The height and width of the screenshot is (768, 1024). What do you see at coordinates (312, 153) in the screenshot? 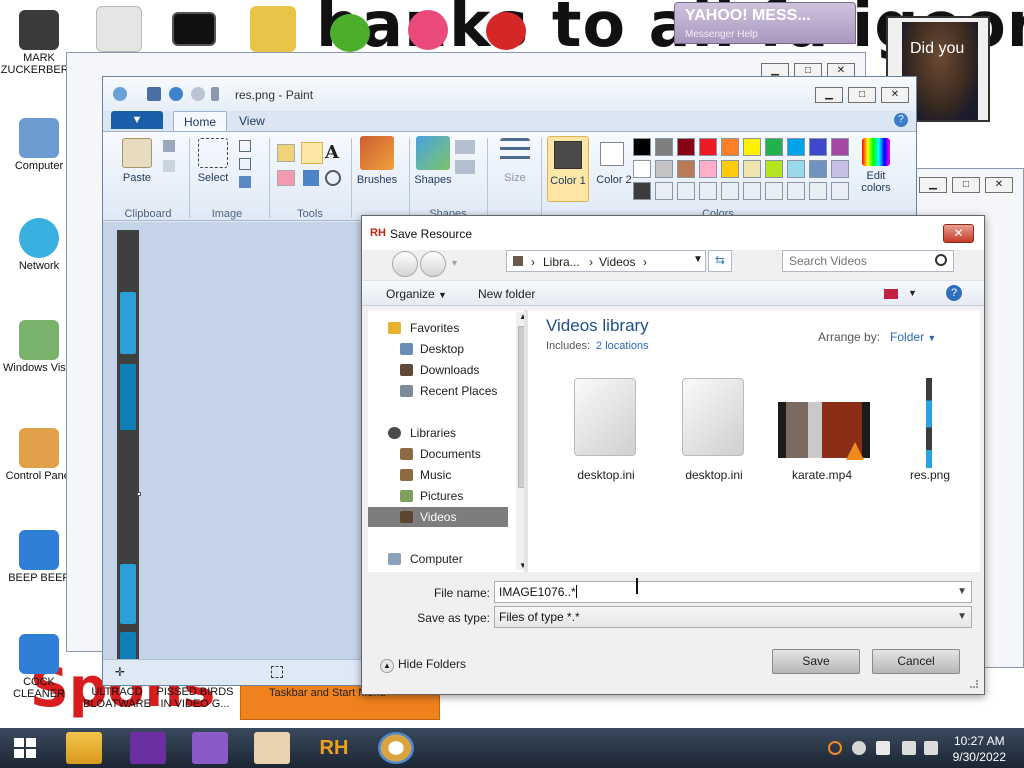
I see `fill-icon` at bounding box center [312, 153].